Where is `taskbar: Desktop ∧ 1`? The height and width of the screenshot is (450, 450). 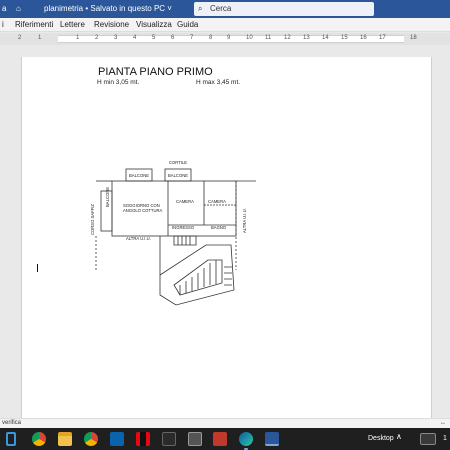
taskbar: Desktop ∧ 1 is located at coordinates (225, 439).